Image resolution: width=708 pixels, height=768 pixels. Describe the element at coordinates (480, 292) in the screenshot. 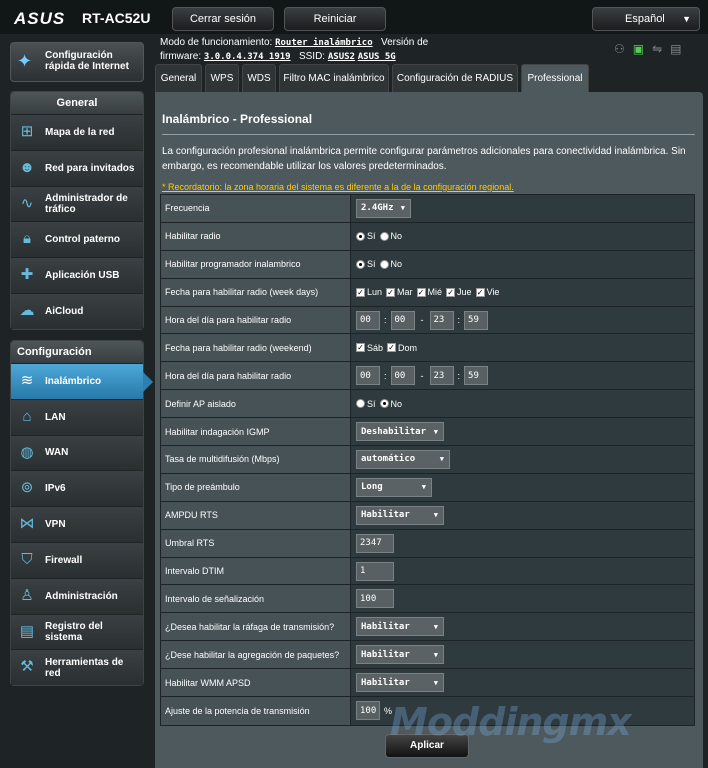

I see `check-vie: ✓` at that location.